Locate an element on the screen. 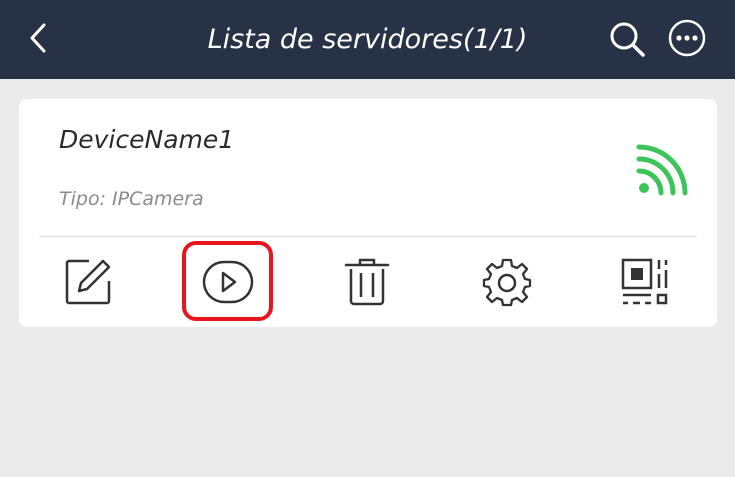  more-options-button is located at coordinates (687, 38).